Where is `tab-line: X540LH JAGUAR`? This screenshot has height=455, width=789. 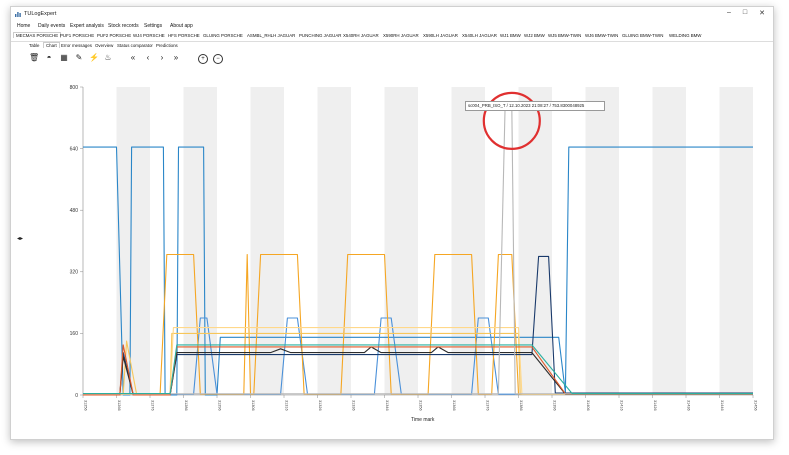
tab-line: X540LH JAGUAR is located at coordinates (479, 35).